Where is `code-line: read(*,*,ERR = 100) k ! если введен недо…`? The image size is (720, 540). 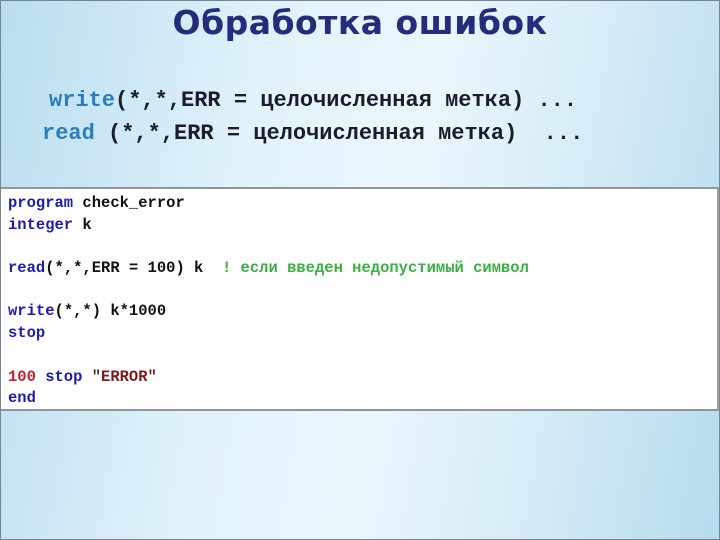
code-line: read(*,*,ERR = 100) k ! если введен недо… is located at coordinates (362, 269).